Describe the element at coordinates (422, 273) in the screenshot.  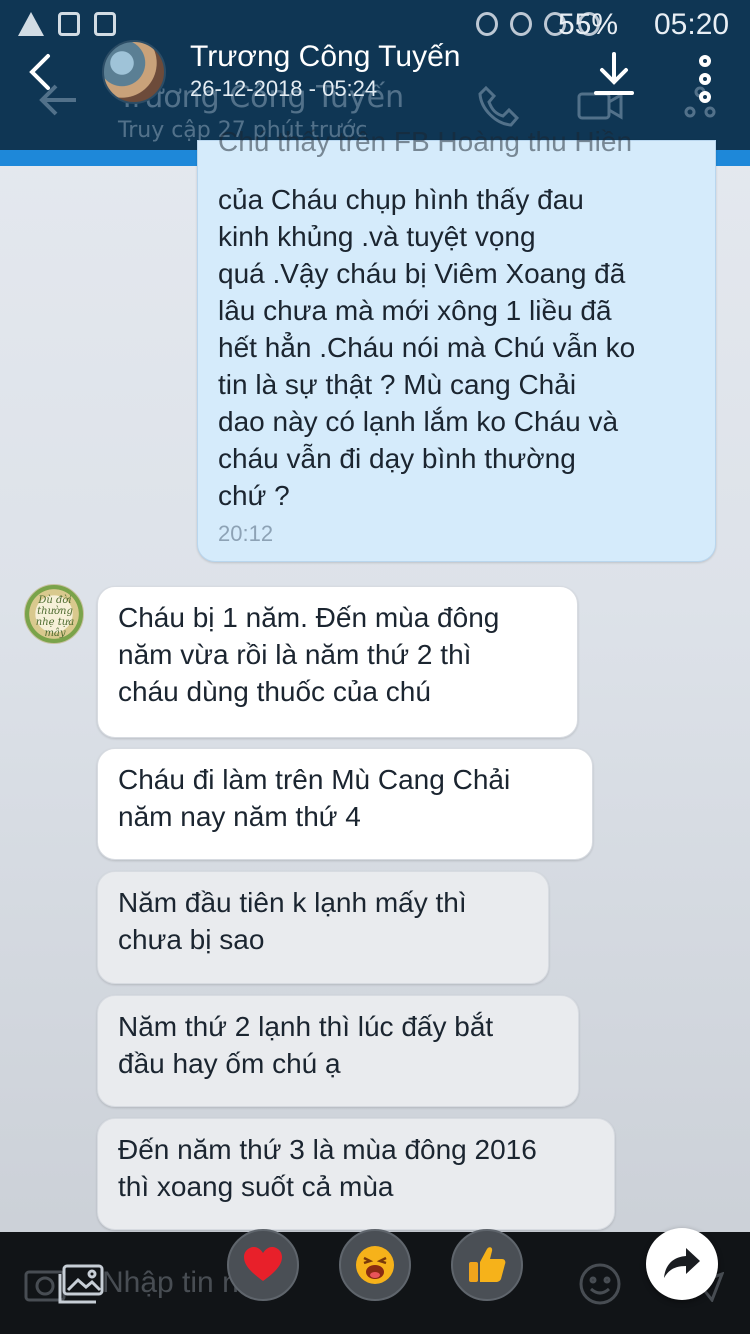
I see `message-line: quá .Vậy cháu bị Viêm Xoang đã` at that location.